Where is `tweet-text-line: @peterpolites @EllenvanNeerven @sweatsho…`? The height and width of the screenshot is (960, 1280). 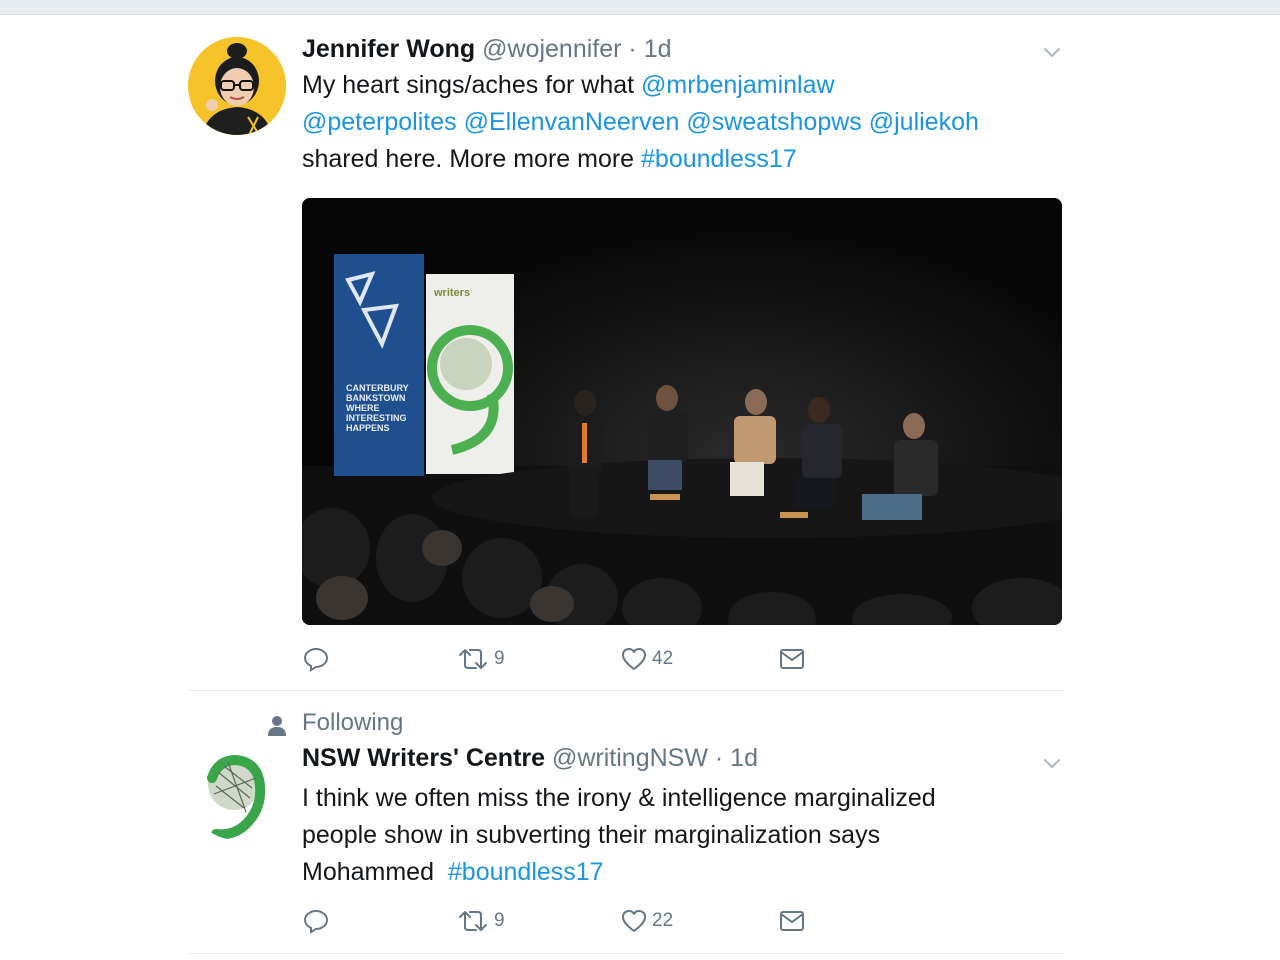
tweet-text-line: @peterpolites @EllenvanNeerven @sweatsho… is located at coordinates (687, 122).